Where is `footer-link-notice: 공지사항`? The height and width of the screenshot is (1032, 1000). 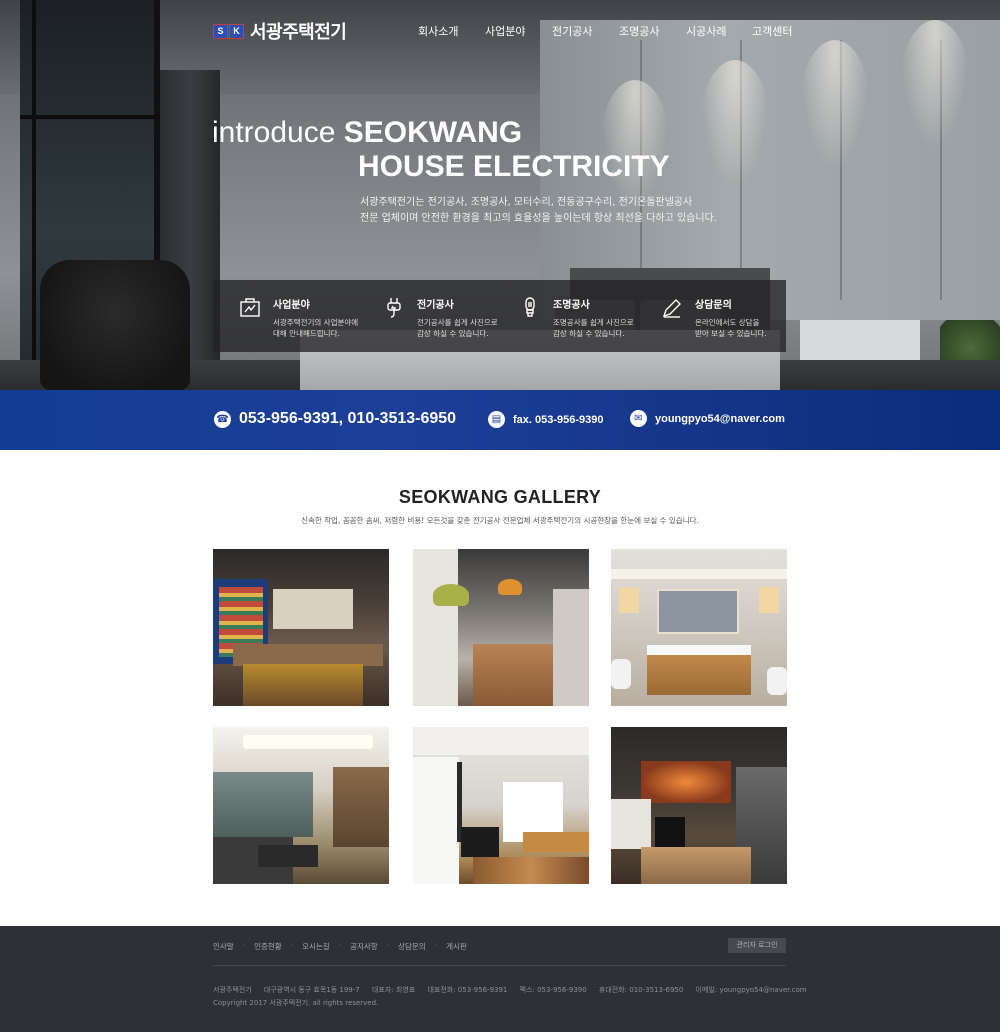
footer-link-notice: 공지사항 is located at coordinates (364, 946).